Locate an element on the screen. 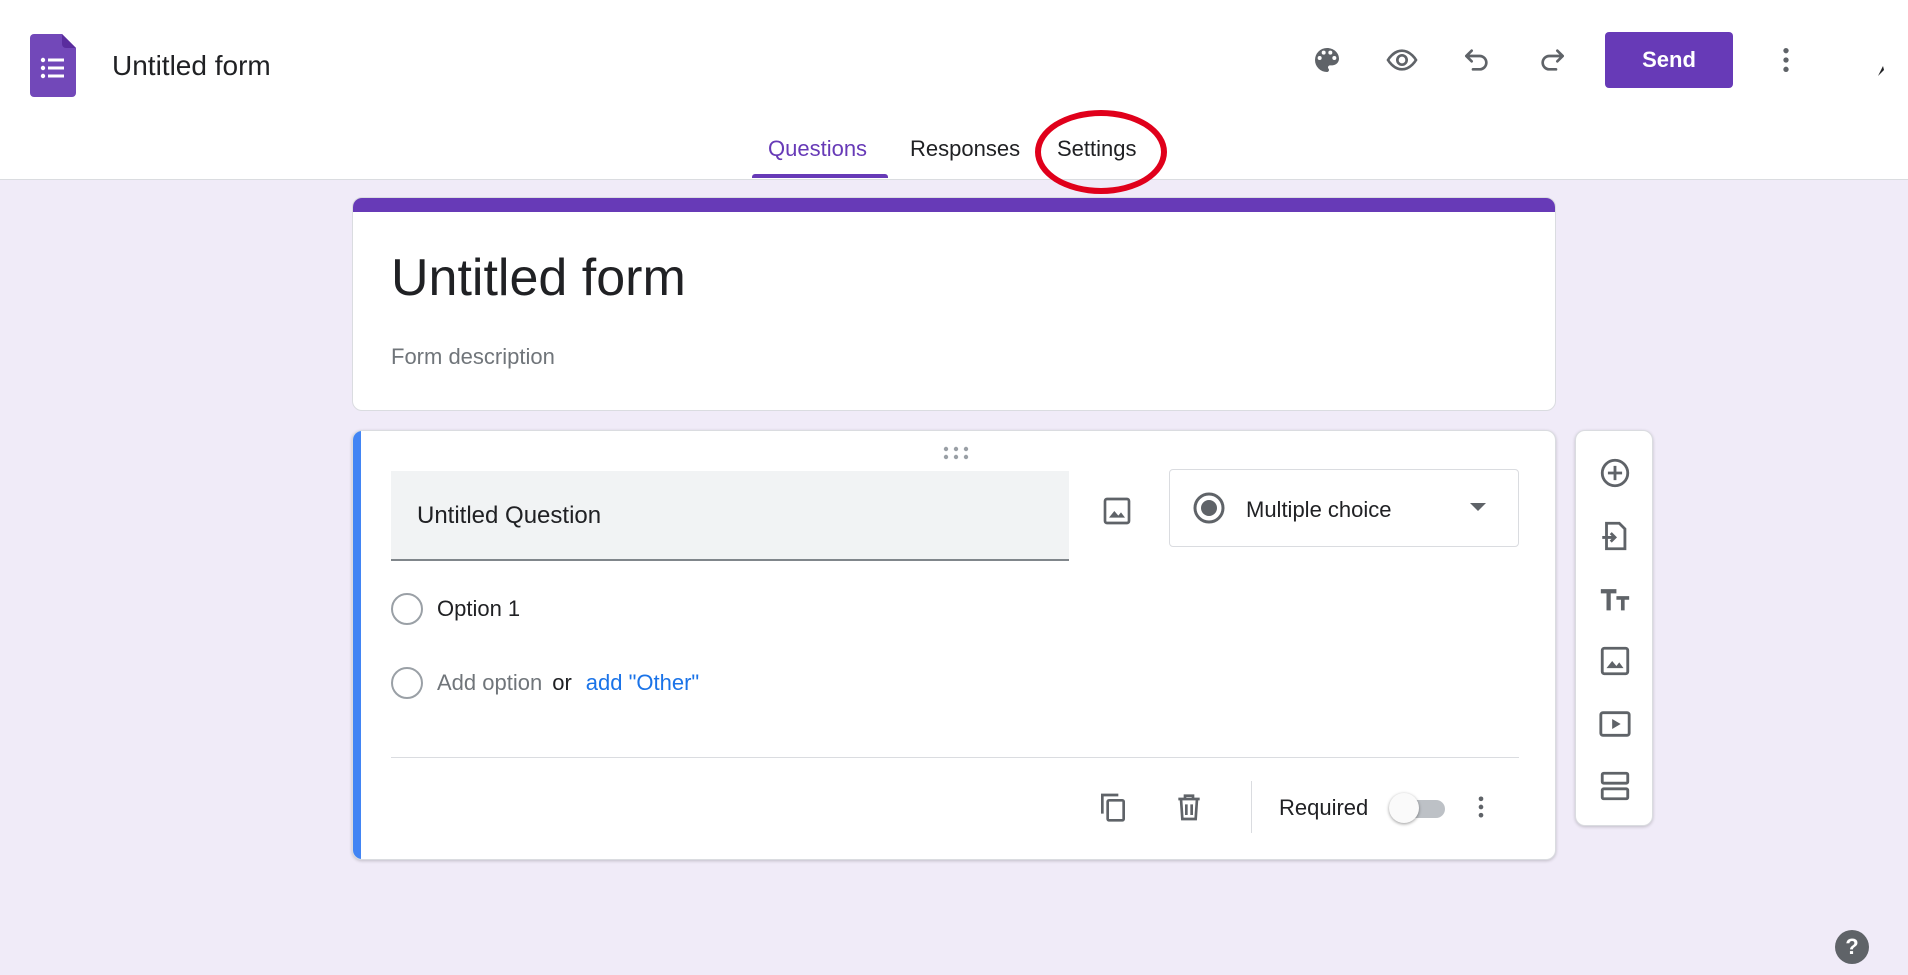 This screenshot has width=1908, height=975. add-image-icon is located at coordinates (1615, 661).